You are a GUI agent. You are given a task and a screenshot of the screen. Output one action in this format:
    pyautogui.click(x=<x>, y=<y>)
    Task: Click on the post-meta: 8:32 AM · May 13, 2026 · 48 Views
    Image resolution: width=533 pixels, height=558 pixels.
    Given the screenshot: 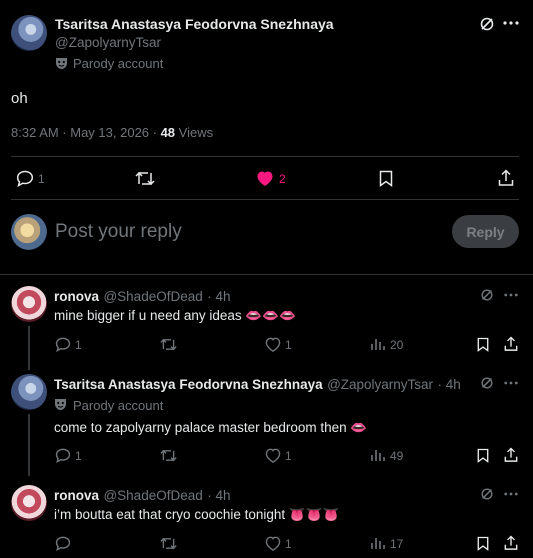 What is the action you would take?
    pyautogui.click(x=112, y=132)
    